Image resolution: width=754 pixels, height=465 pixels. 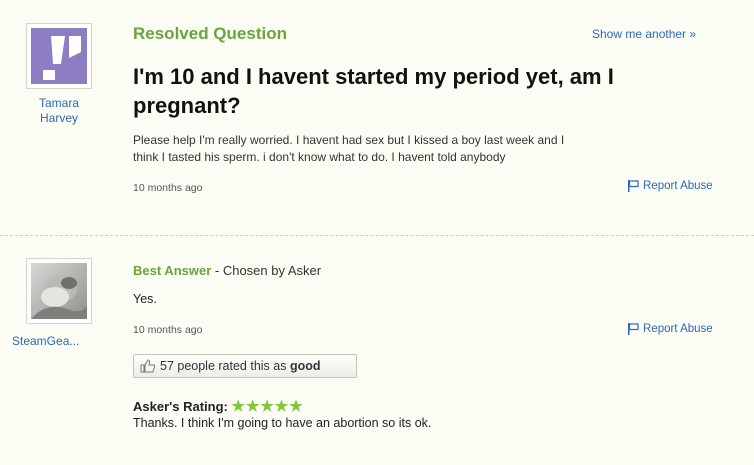 I want to click on show-another-link: Show me another », so click(x=644, y=34).